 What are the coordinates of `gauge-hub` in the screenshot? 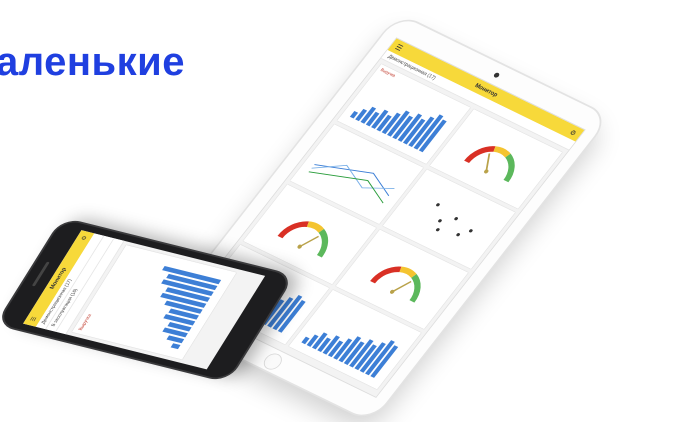 It's located at (486, 171).